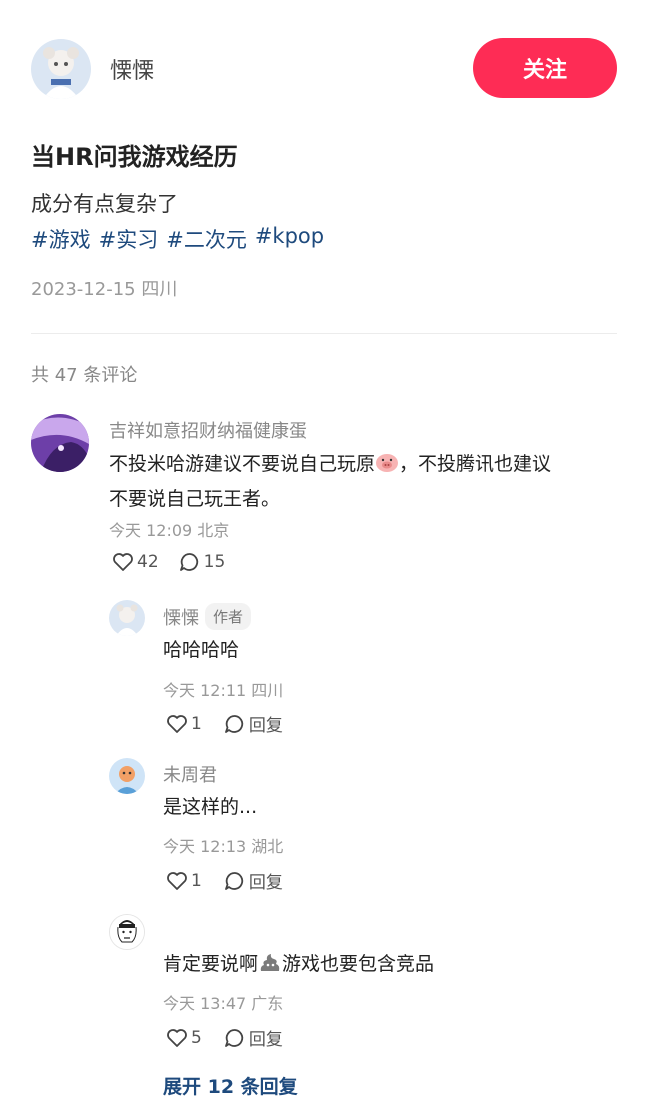 The image size is (652, 1114). I want to click on like-count: 5, so click(196, 1037).